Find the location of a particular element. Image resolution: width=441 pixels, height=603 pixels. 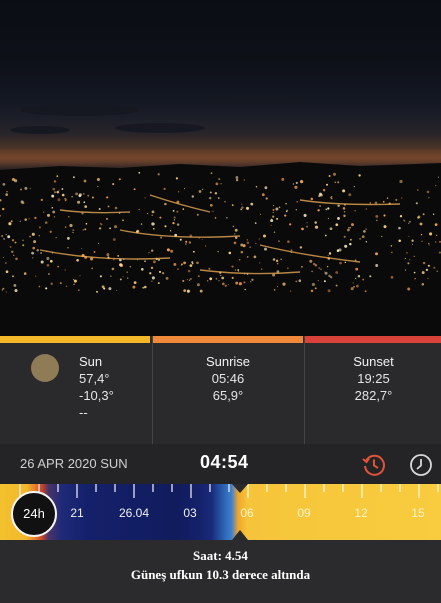

sunrise-time: 05:46 is located at coordinates (228, 378).